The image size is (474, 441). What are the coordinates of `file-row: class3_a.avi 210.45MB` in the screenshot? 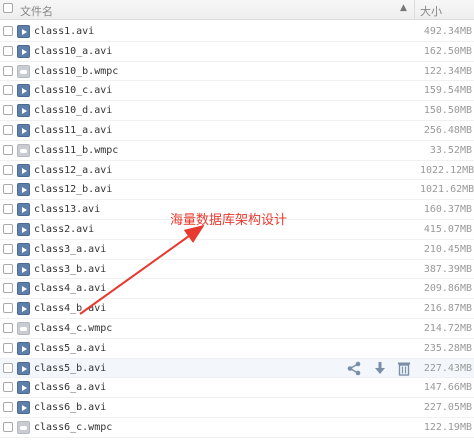 It's located at (237, 250).